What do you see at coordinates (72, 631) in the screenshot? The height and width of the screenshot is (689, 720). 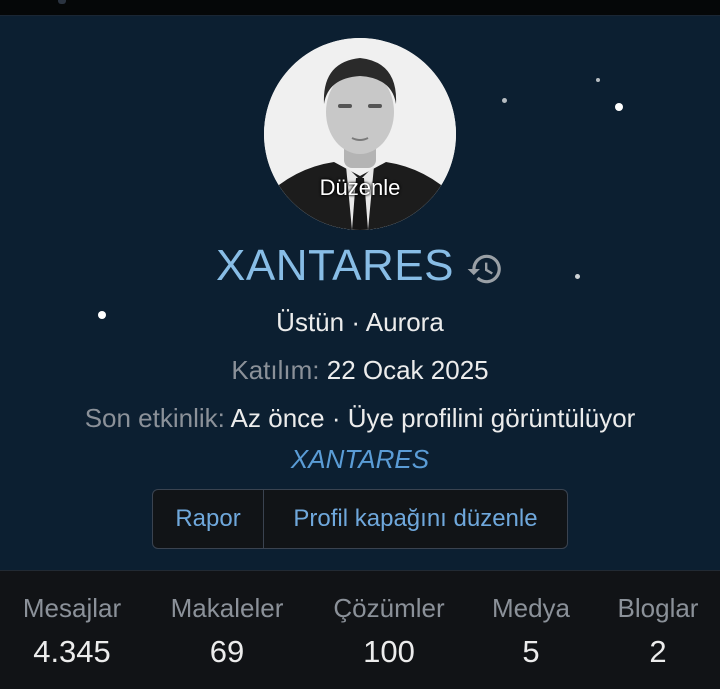 I see `stat-messages: Mesajlar 4.345` at bounding box center [72, 631].